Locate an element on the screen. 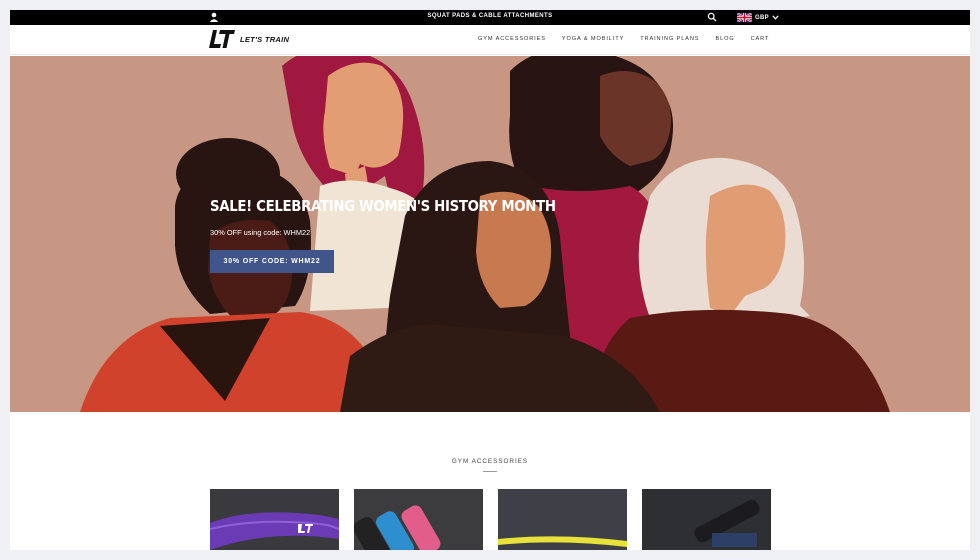 The width and height of the screenshot is (980, 560). hero-subtitle: 30% OFF using code: WHM22 is located at coordinates (260, 232).